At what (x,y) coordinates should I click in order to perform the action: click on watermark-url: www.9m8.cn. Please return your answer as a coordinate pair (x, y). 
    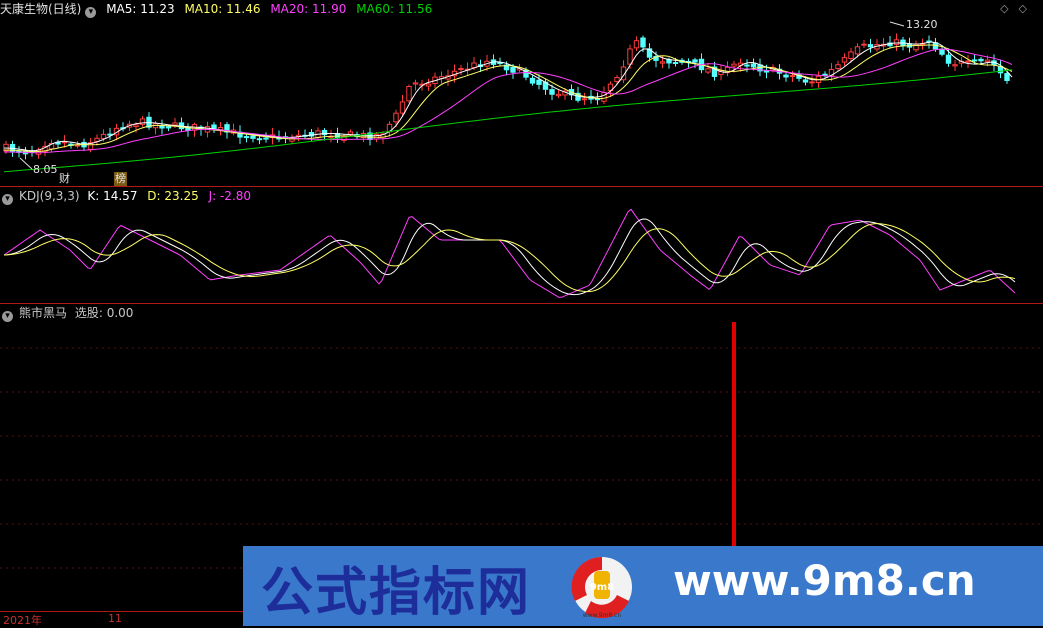
    Looking at the image, I should click on (824, 580).